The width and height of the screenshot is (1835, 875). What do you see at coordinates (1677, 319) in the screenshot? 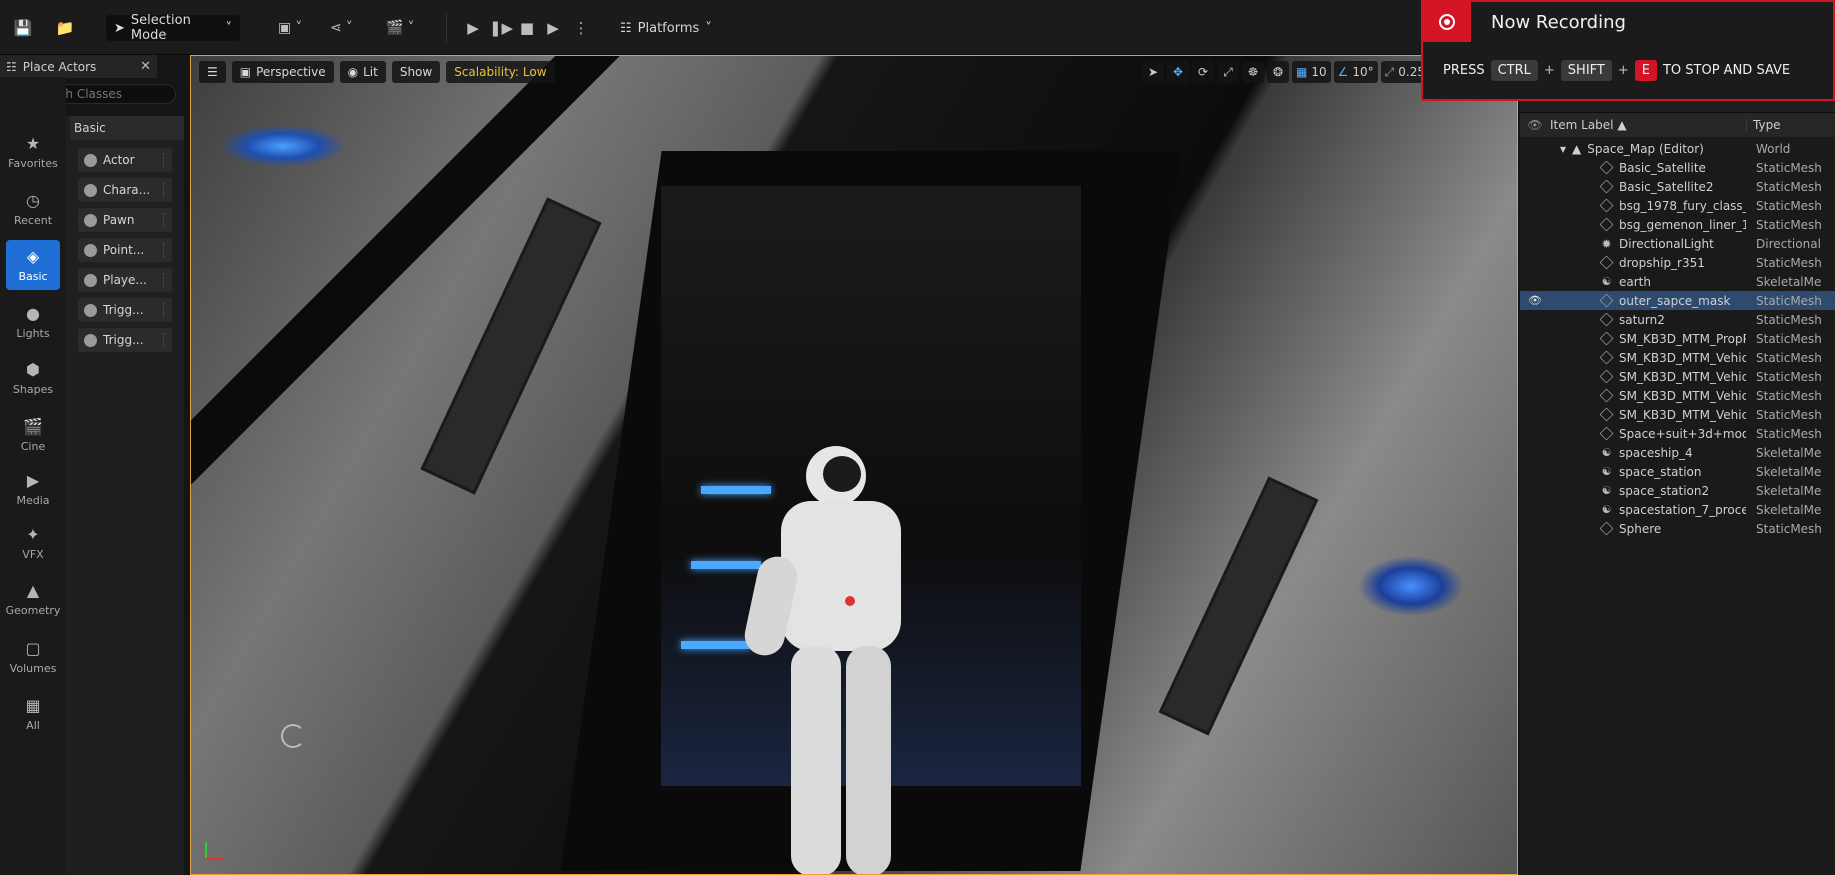
I see `outliner-row: saturn2 StaticMeshAc` at bounding box center [1677, 319].